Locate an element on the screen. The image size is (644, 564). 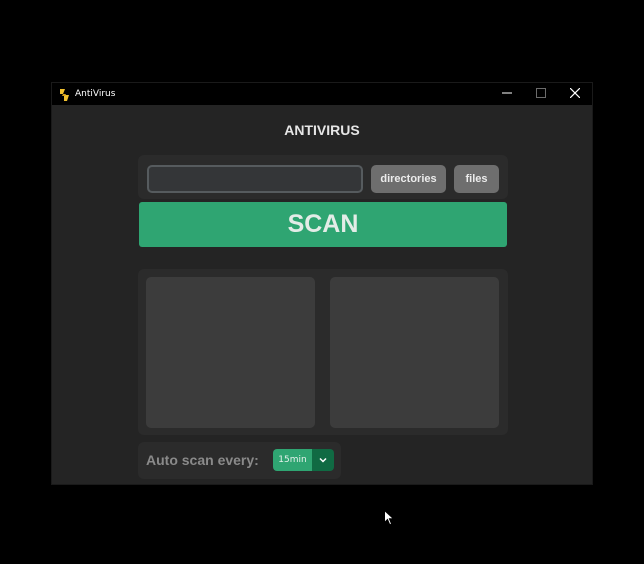
antivirus-app-icon is located at coordinates (64, 94).